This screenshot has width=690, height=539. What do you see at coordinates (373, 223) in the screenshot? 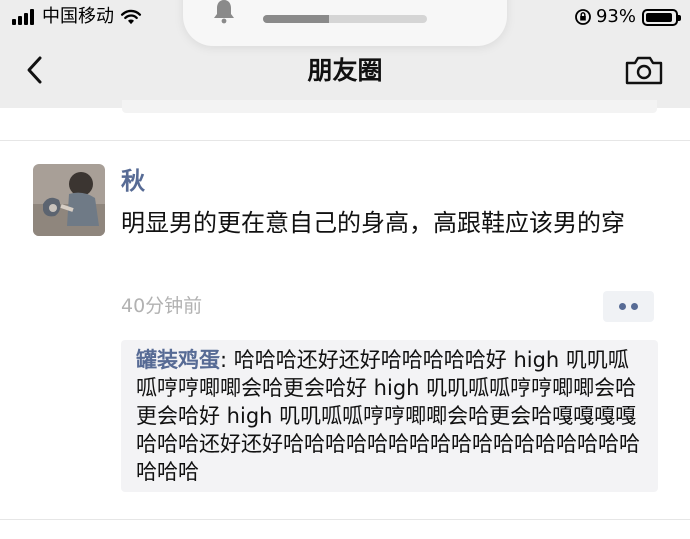
I see `post-content: 明显男的更在意自己的身高，高跟鞋应该男的穿` at bounding box center [373, 223].